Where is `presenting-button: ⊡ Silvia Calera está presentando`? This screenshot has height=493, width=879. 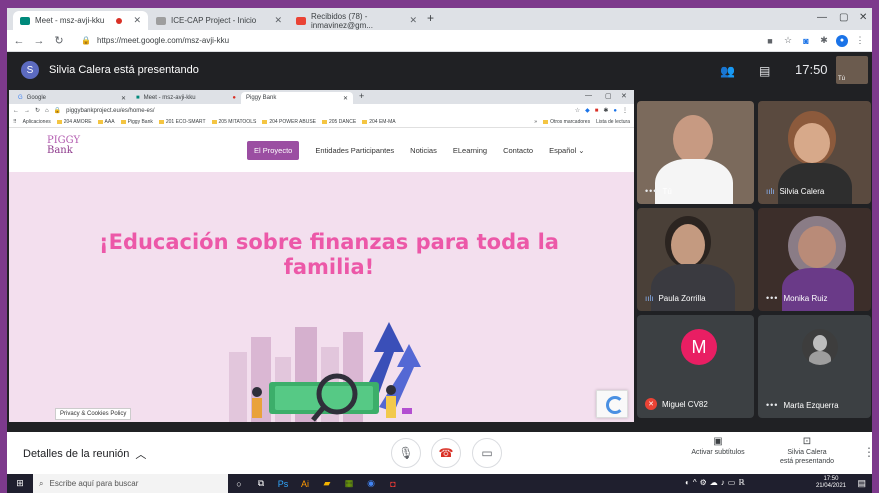
presenting-button: ⊡ Silvia Calera está presentando is located at coordinates (807, 451).